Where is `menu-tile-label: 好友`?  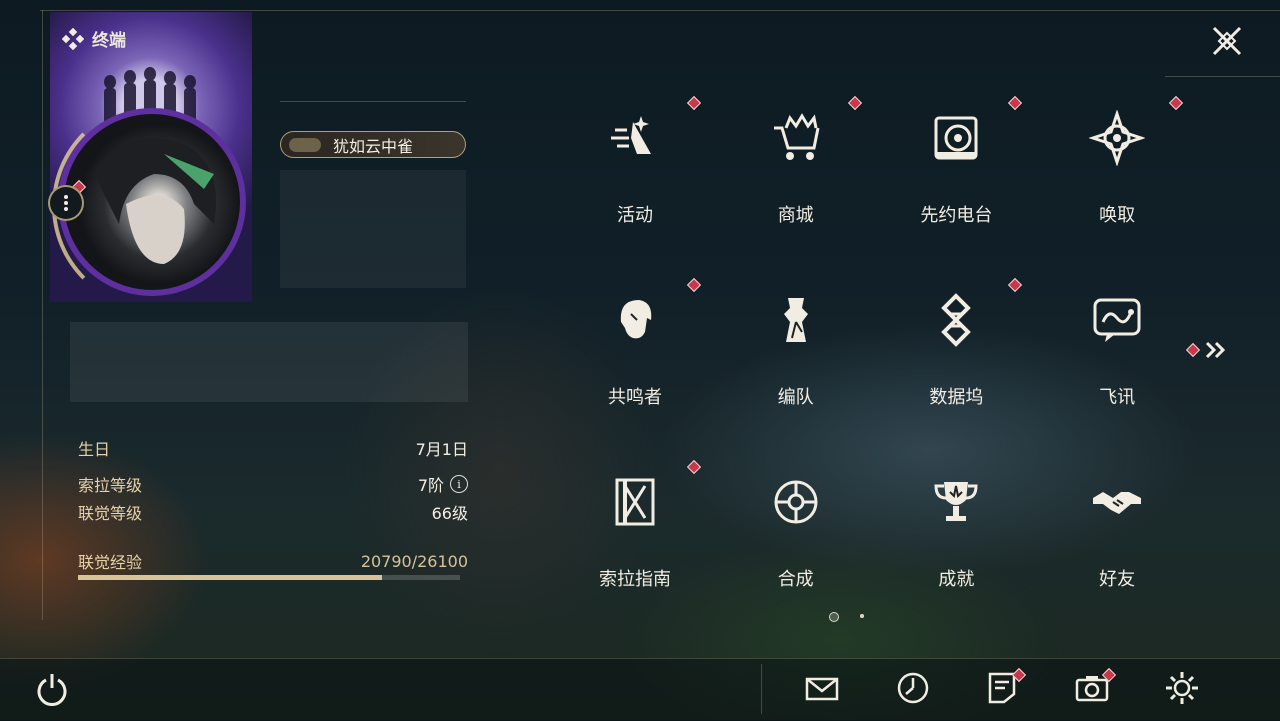 menu-tile-label: 好友 is located at coordinates (1117, 579).